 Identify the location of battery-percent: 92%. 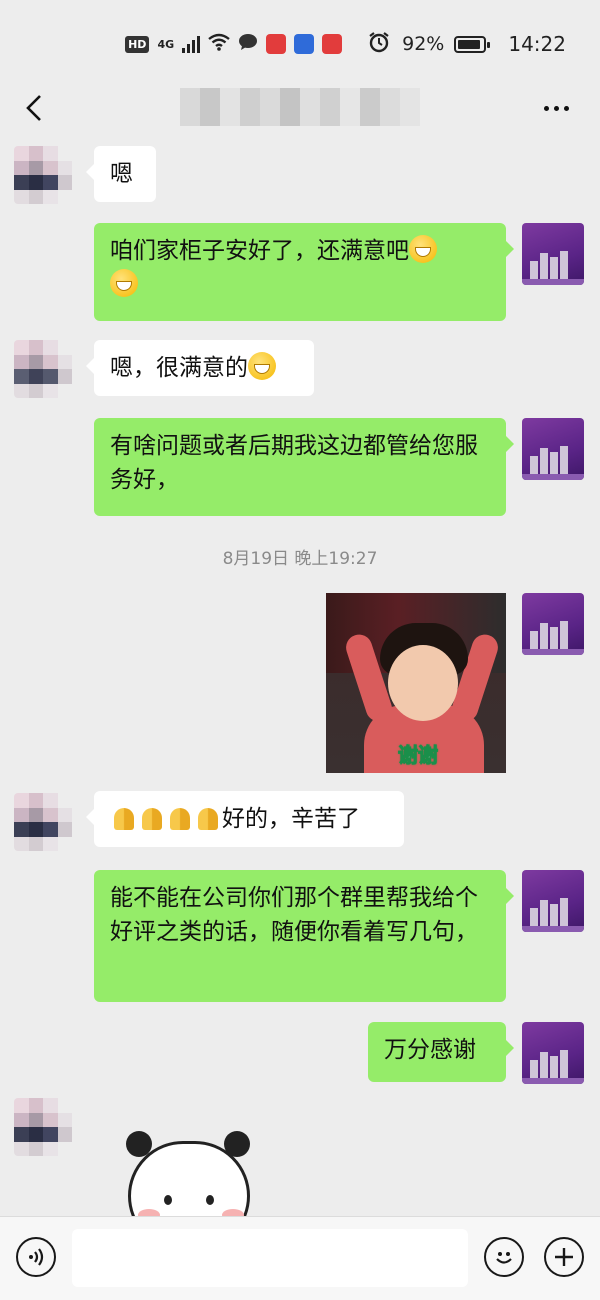
(423, 44).